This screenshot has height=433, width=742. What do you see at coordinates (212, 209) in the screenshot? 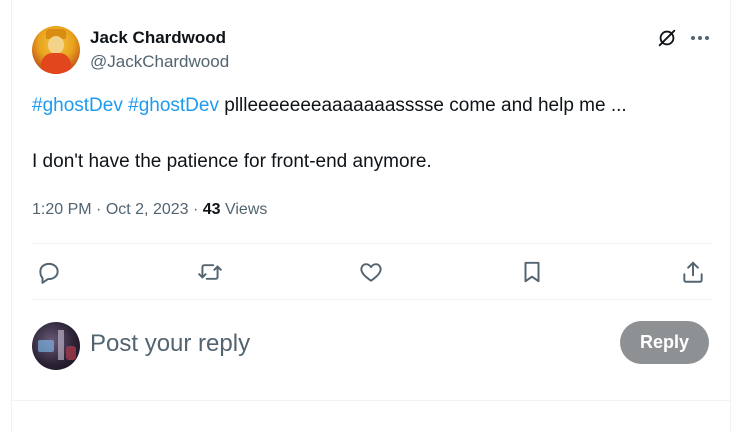
I see `views-count: 43` at bounding box center [212, 209].